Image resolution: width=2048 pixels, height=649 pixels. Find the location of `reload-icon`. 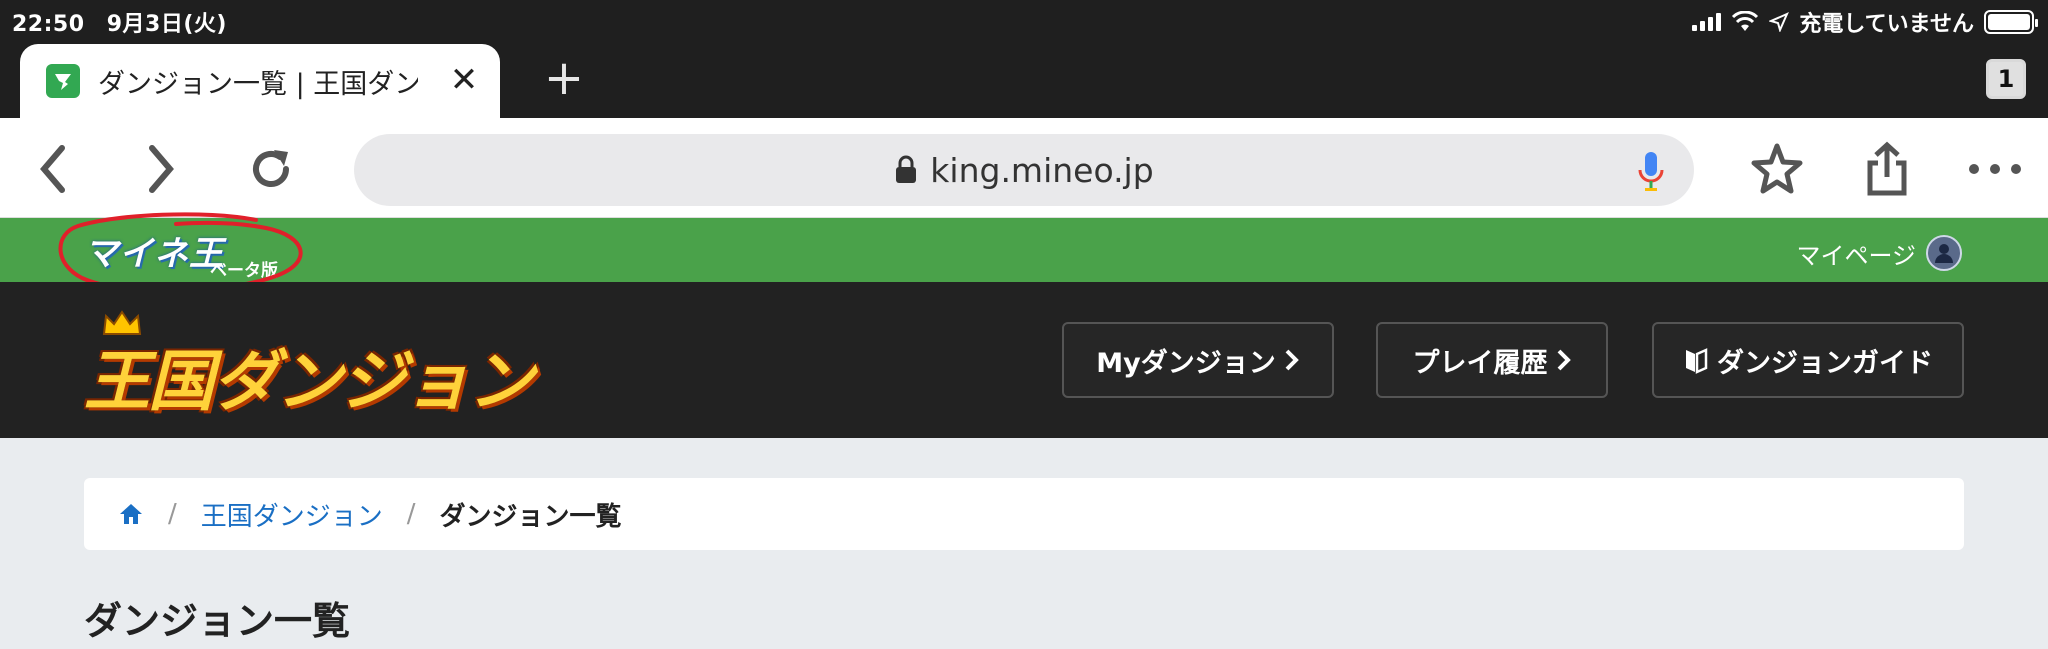

reload-icon is located at coordinates (271, 168).